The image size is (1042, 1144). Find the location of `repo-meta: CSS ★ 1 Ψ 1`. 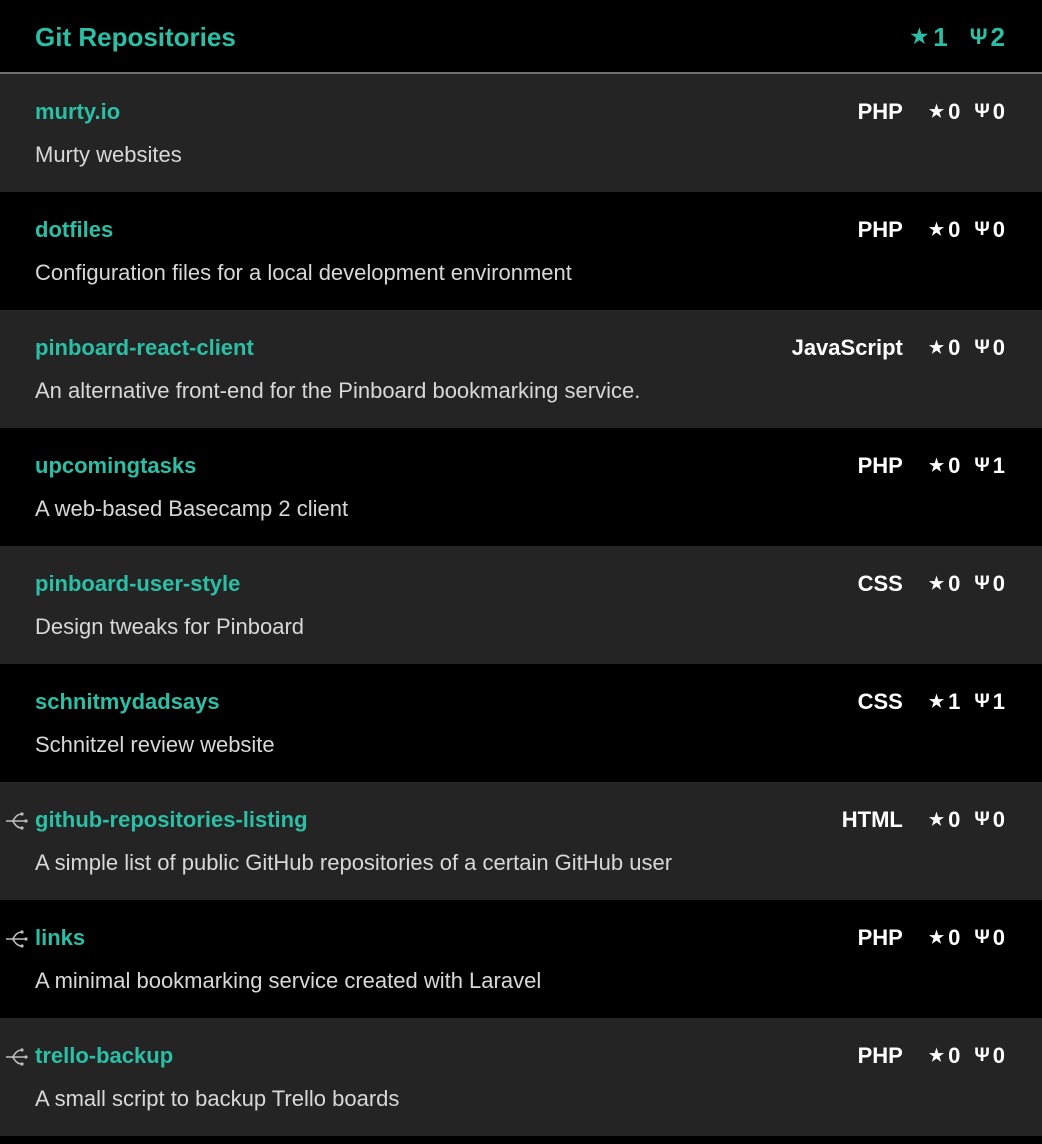

repo-meta: CSS ★ 1 Ψ 1 is located at coordinates (931, 702).